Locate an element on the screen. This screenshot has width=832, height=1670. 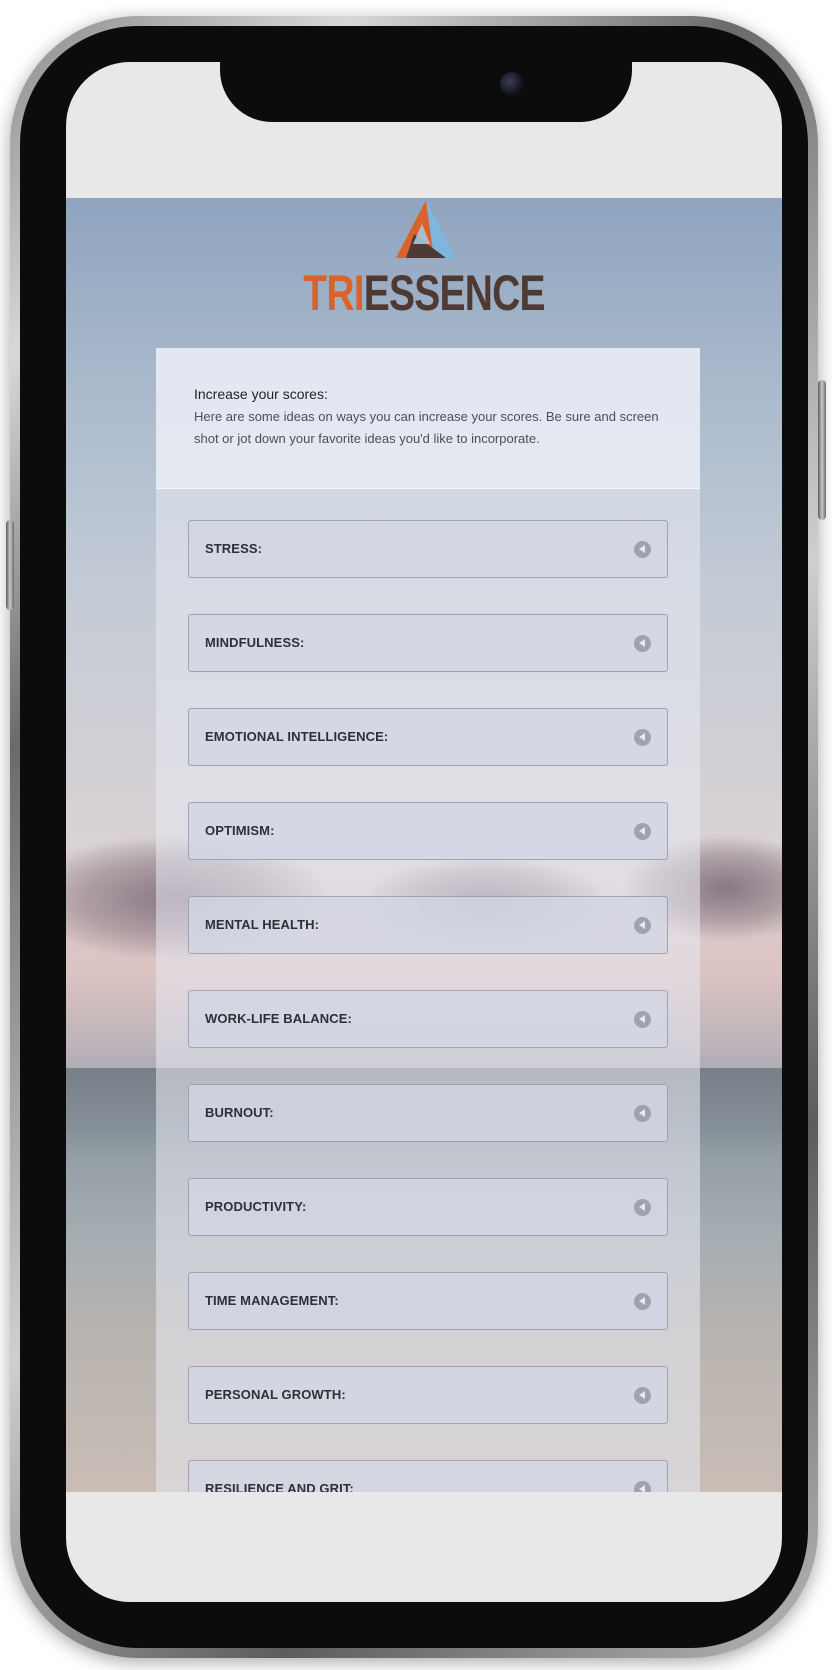
accordion-item-burnout: BURNOUT: is located at coordinates (428, 1113).